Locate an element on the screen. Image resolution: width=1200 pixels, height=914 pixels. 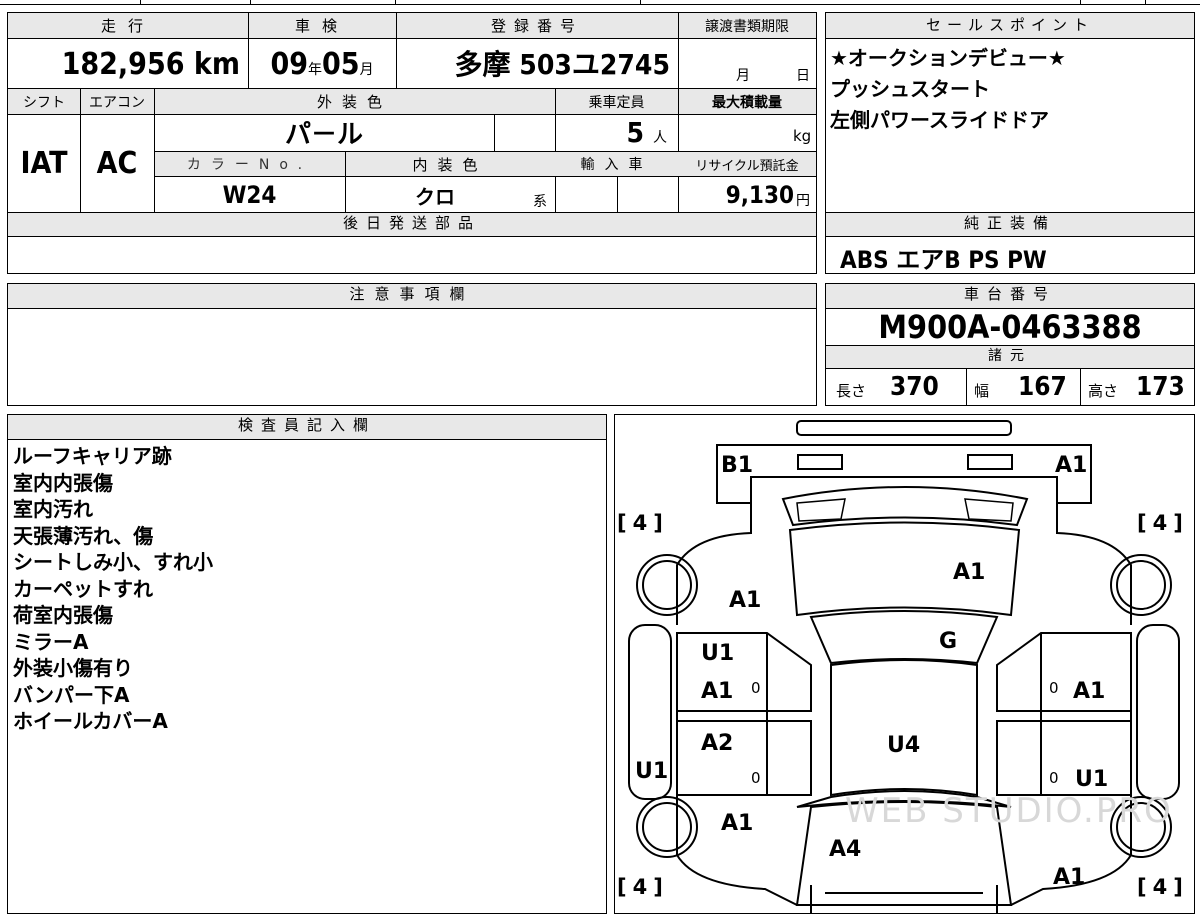
max-load-label: 最大積載量 is located at coordinates (747, 102).